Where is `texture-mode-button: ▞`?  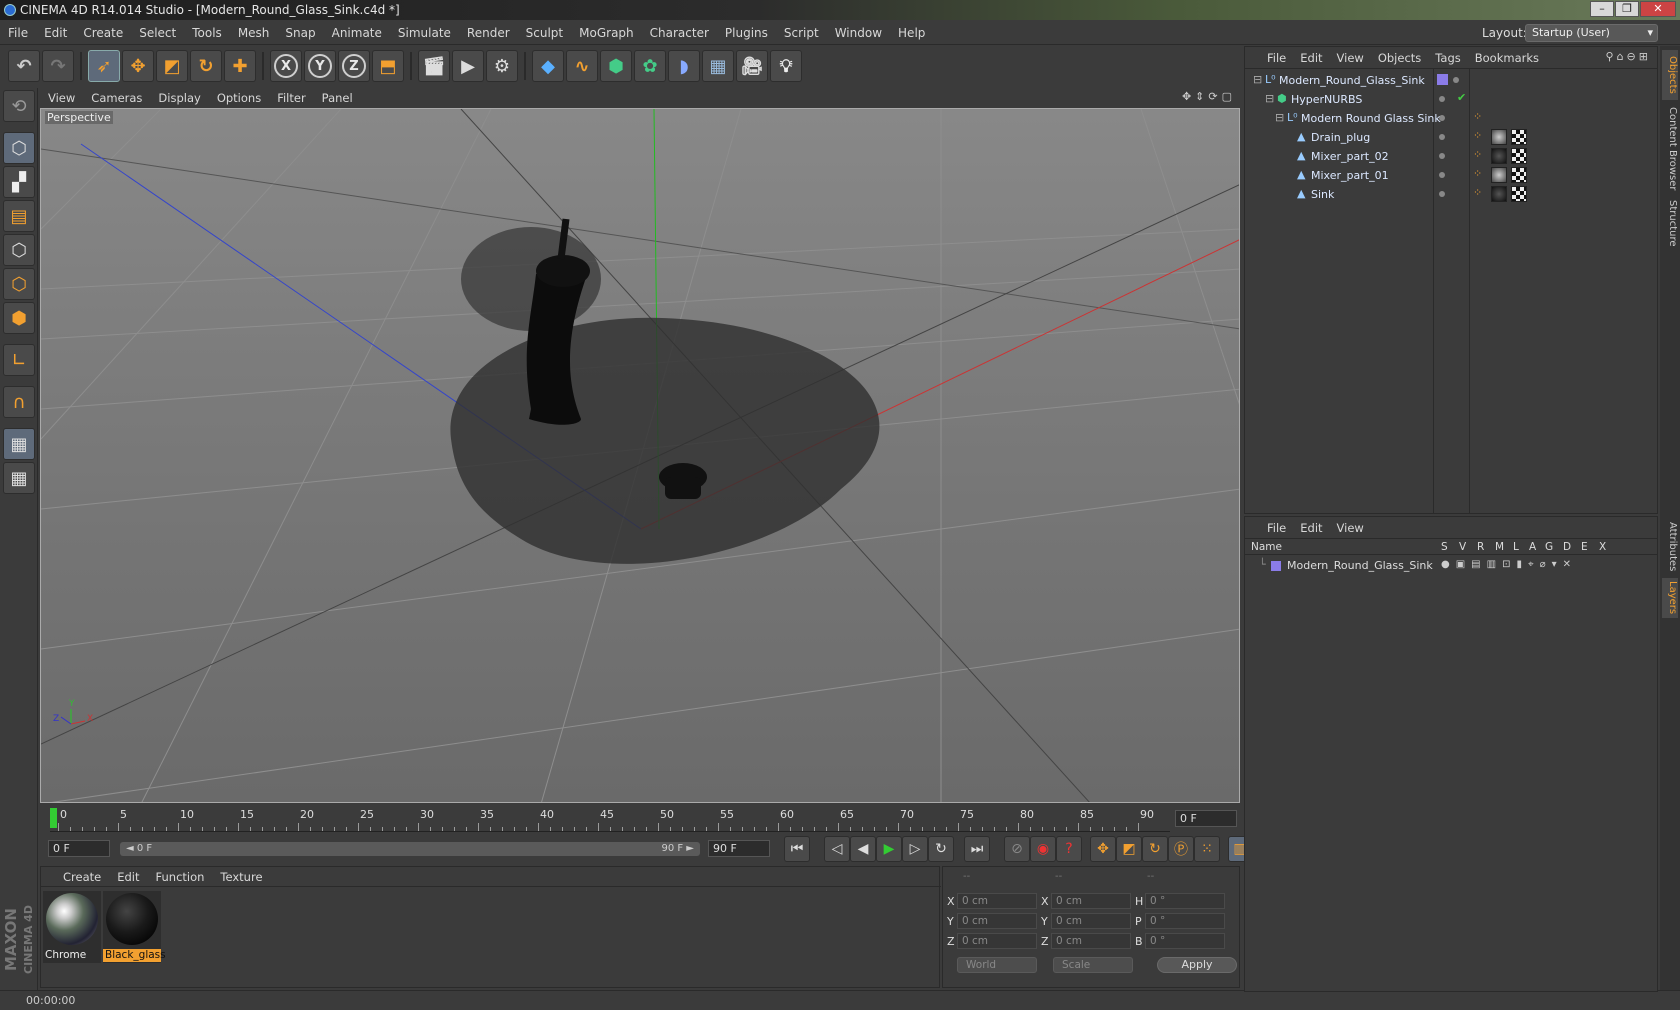
texture-mode-button: ▞ is located at coordinates (19, 182).